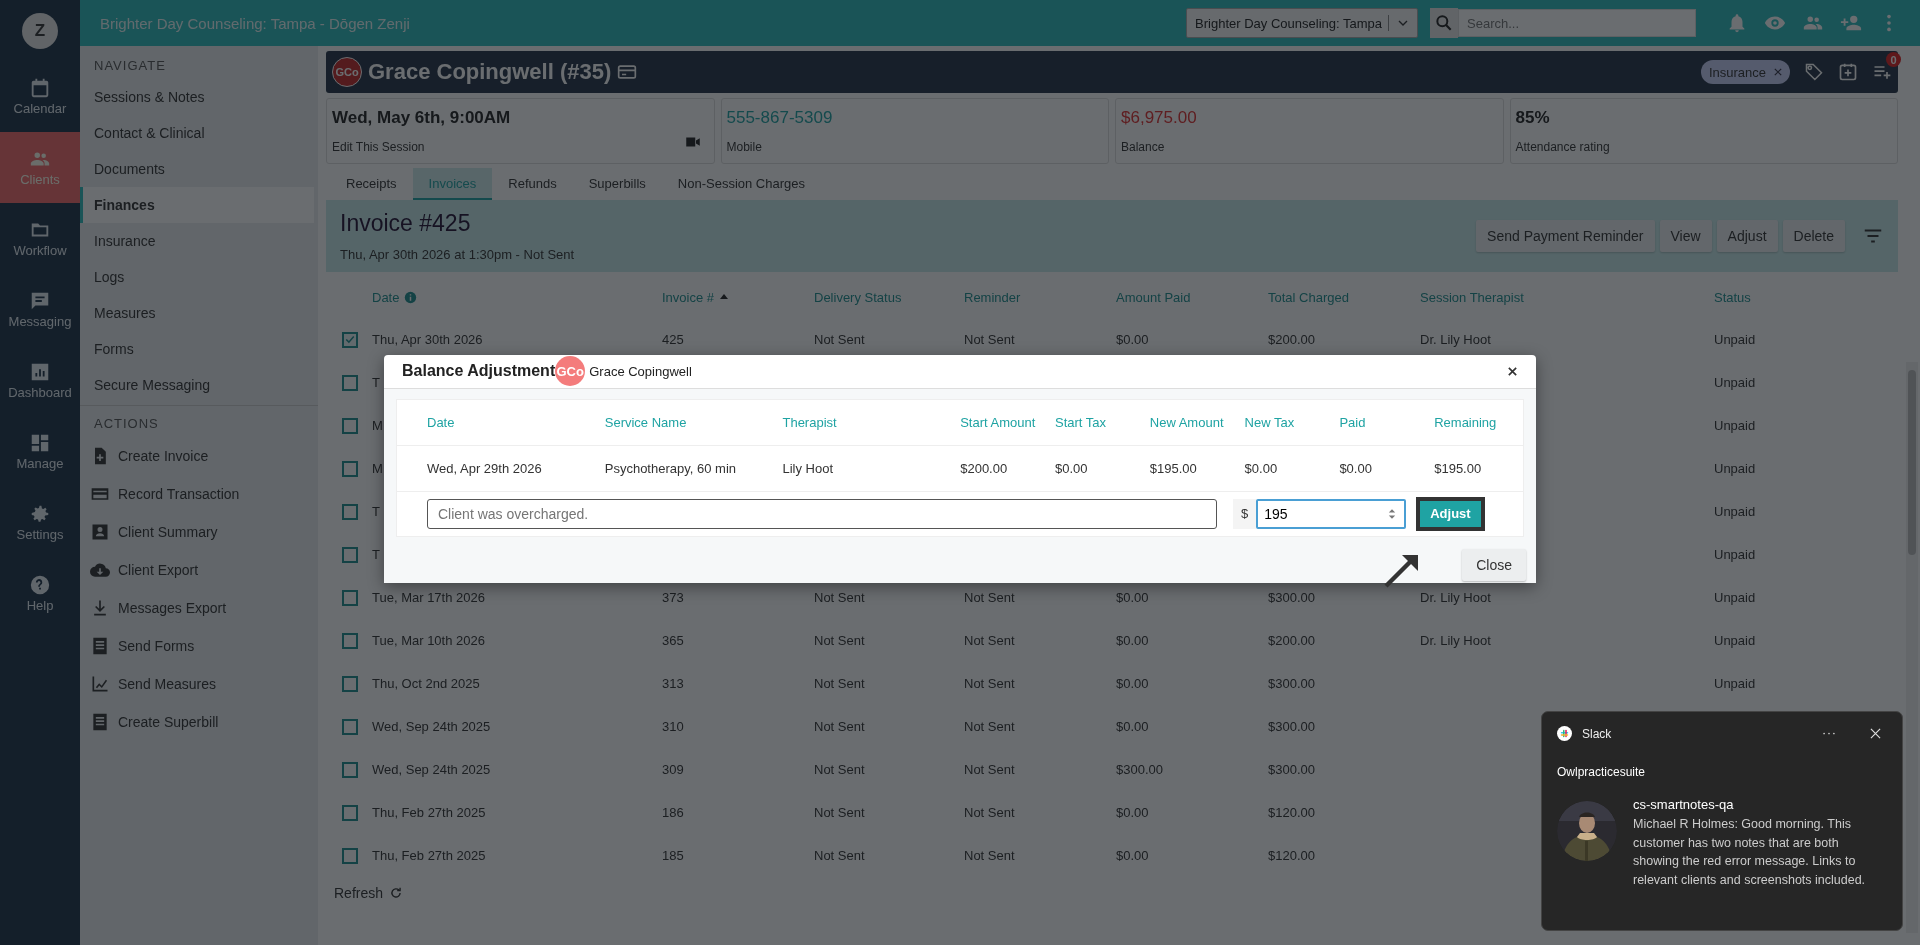 Image resolution: width=1920 pixels, height=945 pixels. What do you see at coordinates (1291, 726) in the screenshot?
I see `table-cell: $300.00` at bounding box center [1291, 726].